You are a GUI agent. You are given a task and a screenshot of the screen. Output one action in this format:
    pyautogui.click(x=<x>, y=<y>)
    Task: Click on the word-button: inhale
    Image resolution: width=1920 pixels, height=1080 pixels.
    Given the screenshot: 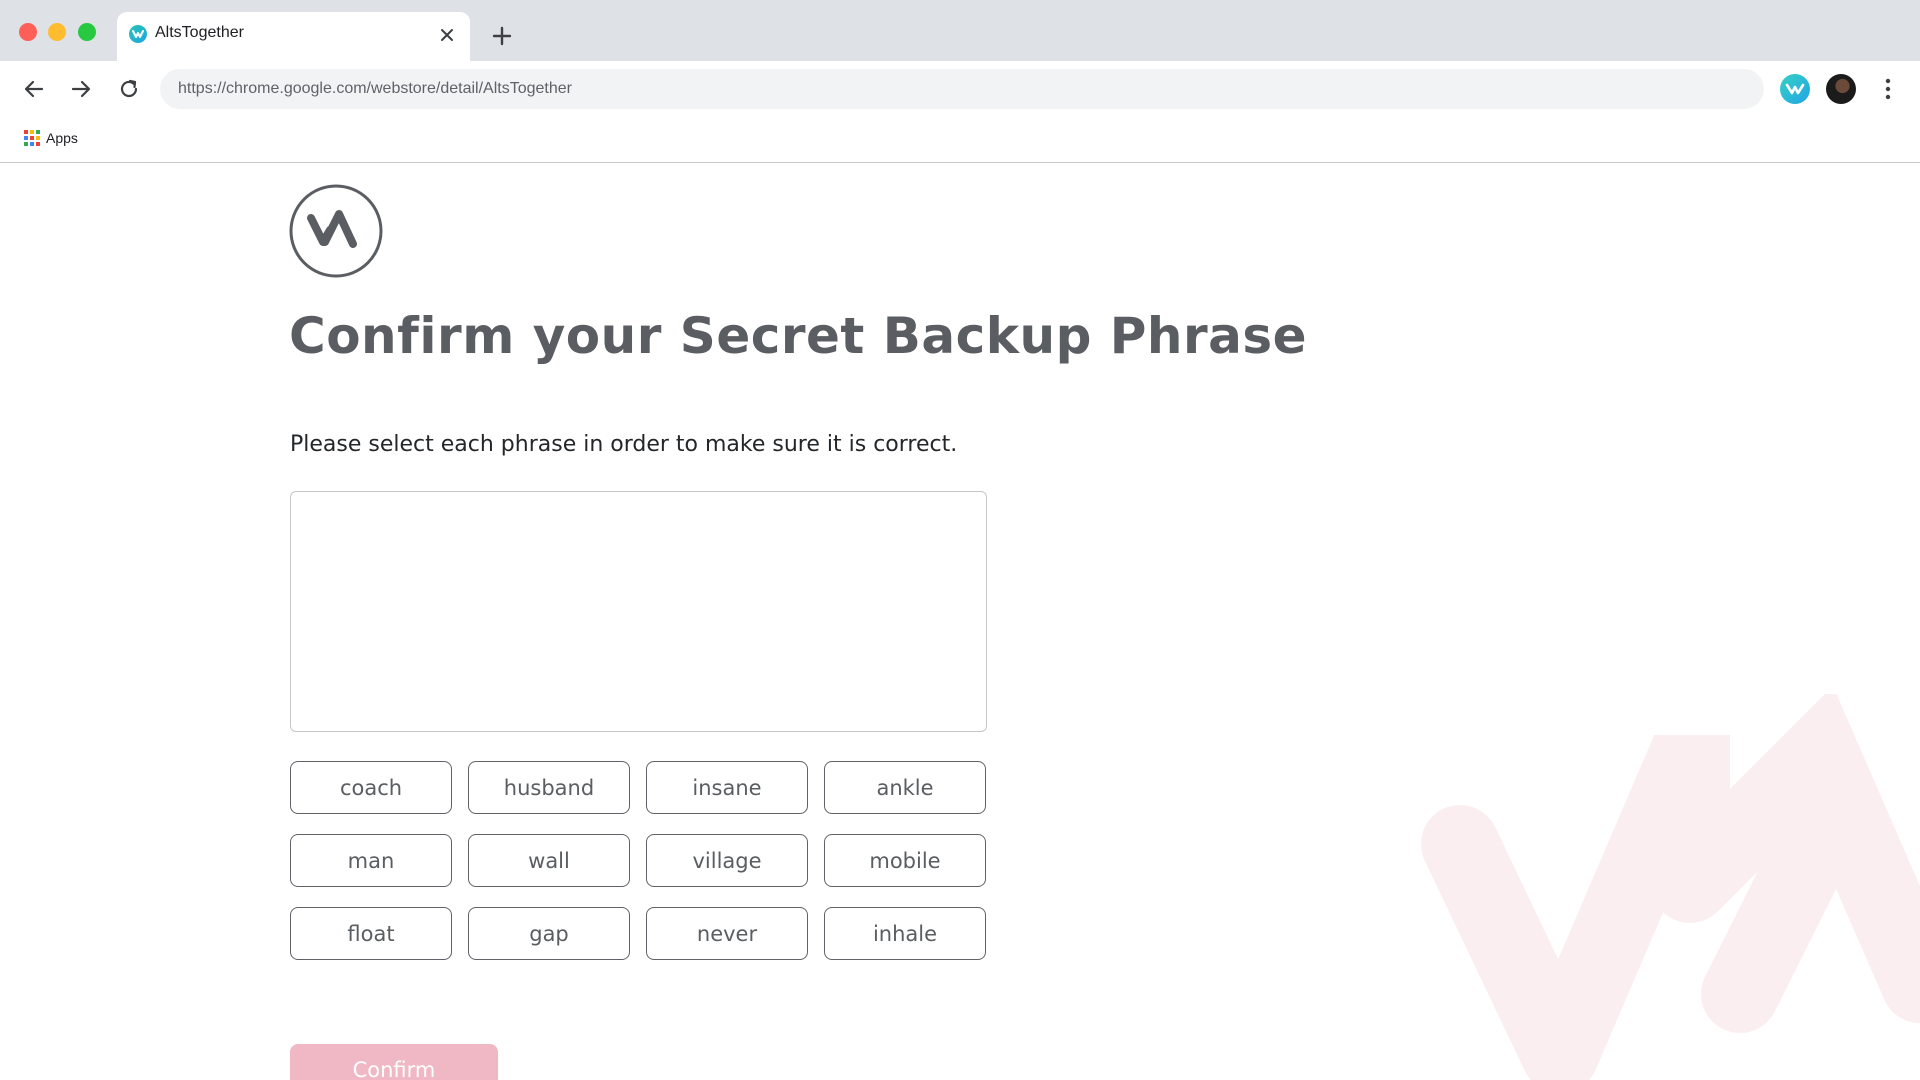 What is the action you would take?
    pyautogui.click(x=905, y=933)
    